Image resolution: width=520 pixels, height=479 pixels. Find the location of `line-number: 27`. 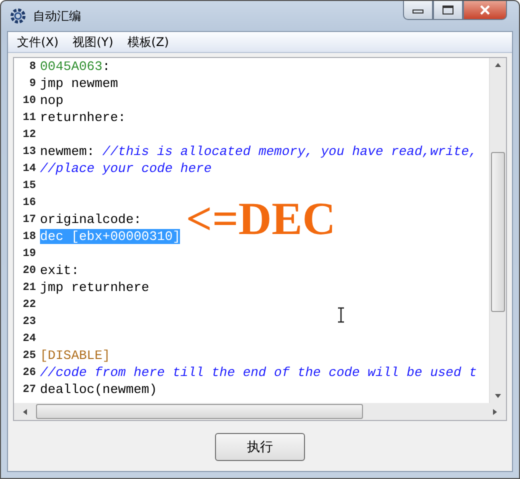

line-number: 27 is located at coordinates (29, 390).